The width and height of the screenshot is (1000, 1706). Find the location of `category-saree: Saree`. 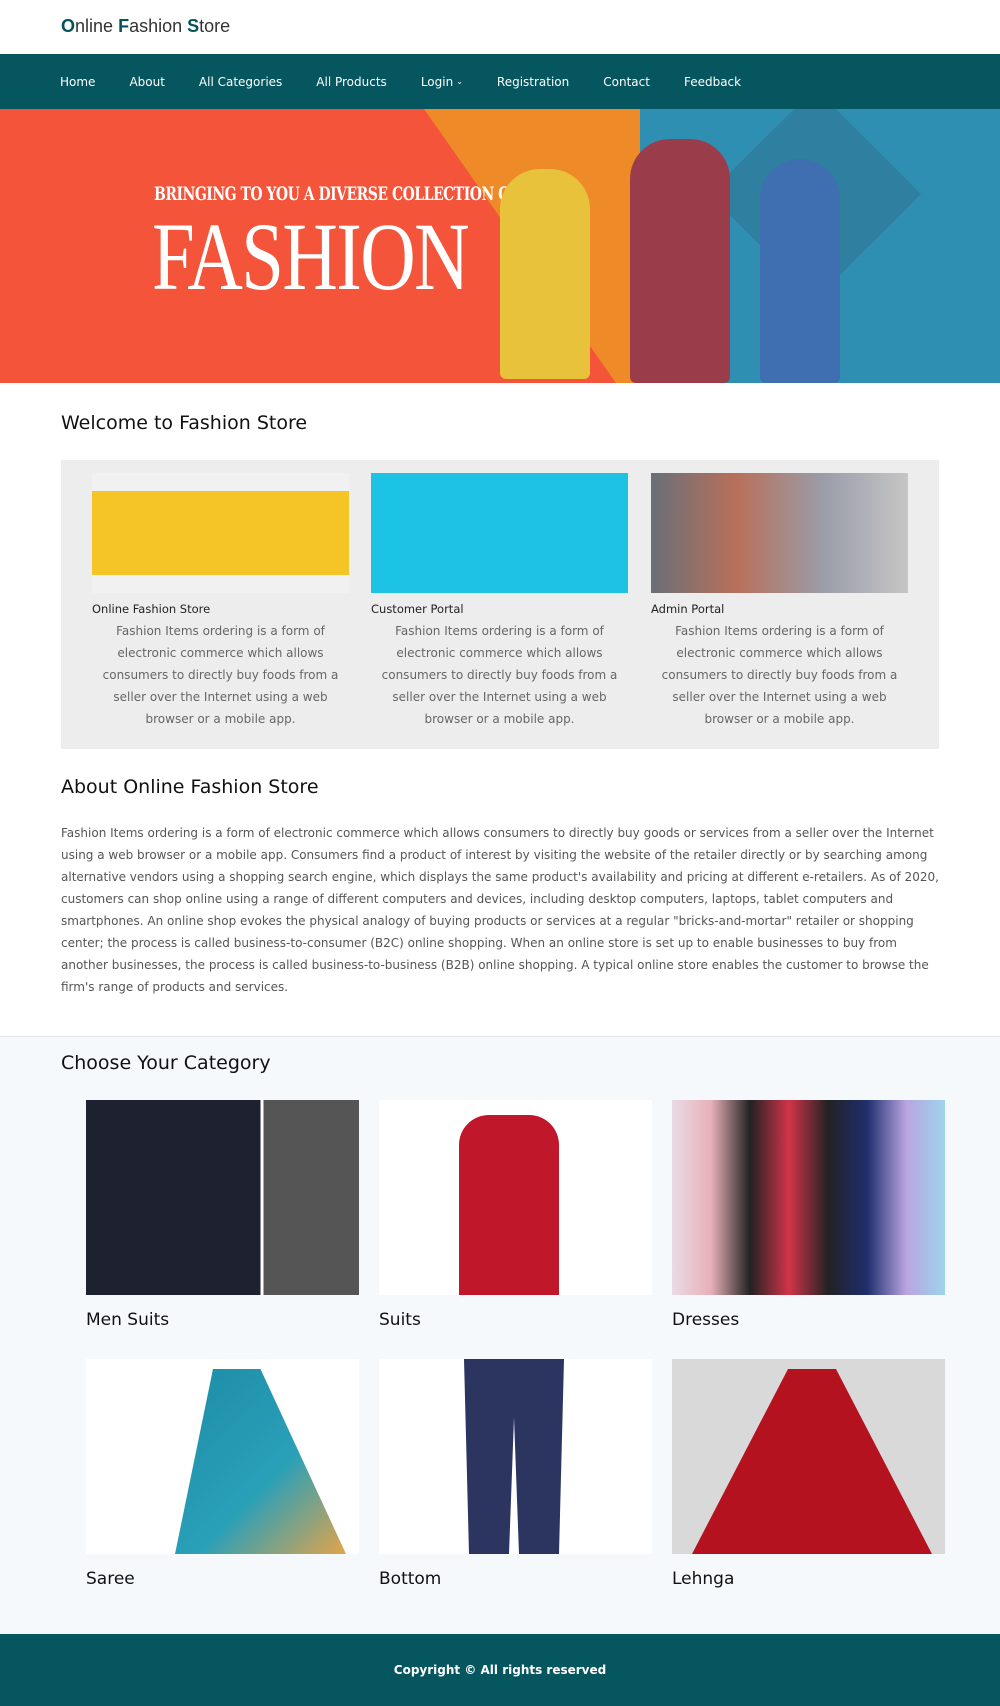

category-saree: Saree is located at coordinates (222, 1474).